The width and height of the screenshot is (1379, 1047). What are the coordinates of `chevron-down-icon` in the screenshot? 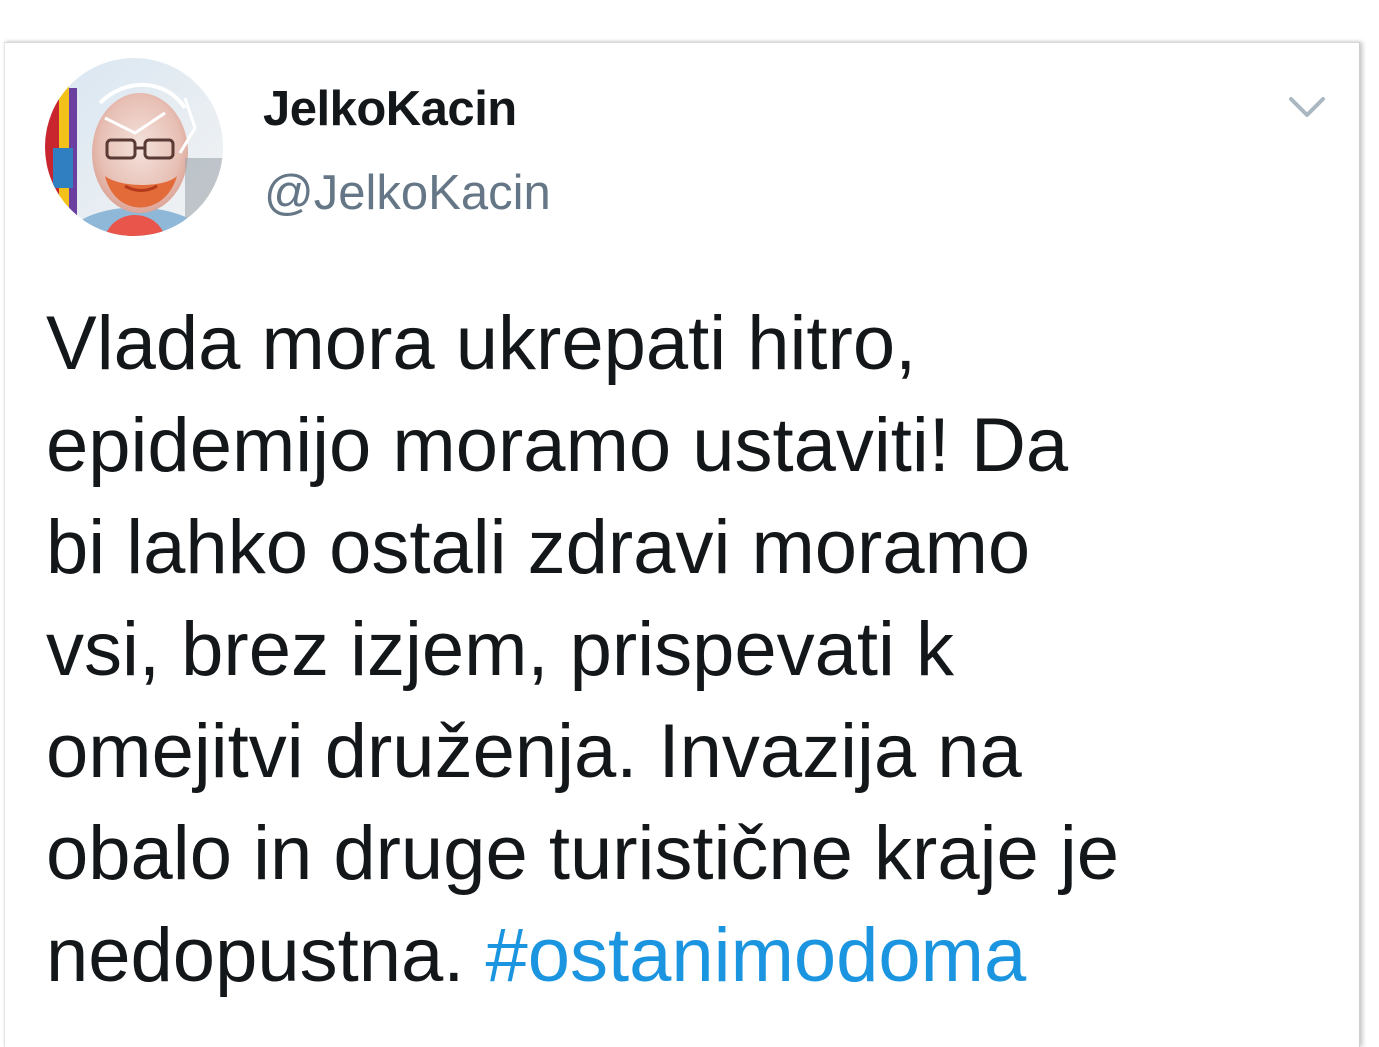 It's located at (1307, 107).